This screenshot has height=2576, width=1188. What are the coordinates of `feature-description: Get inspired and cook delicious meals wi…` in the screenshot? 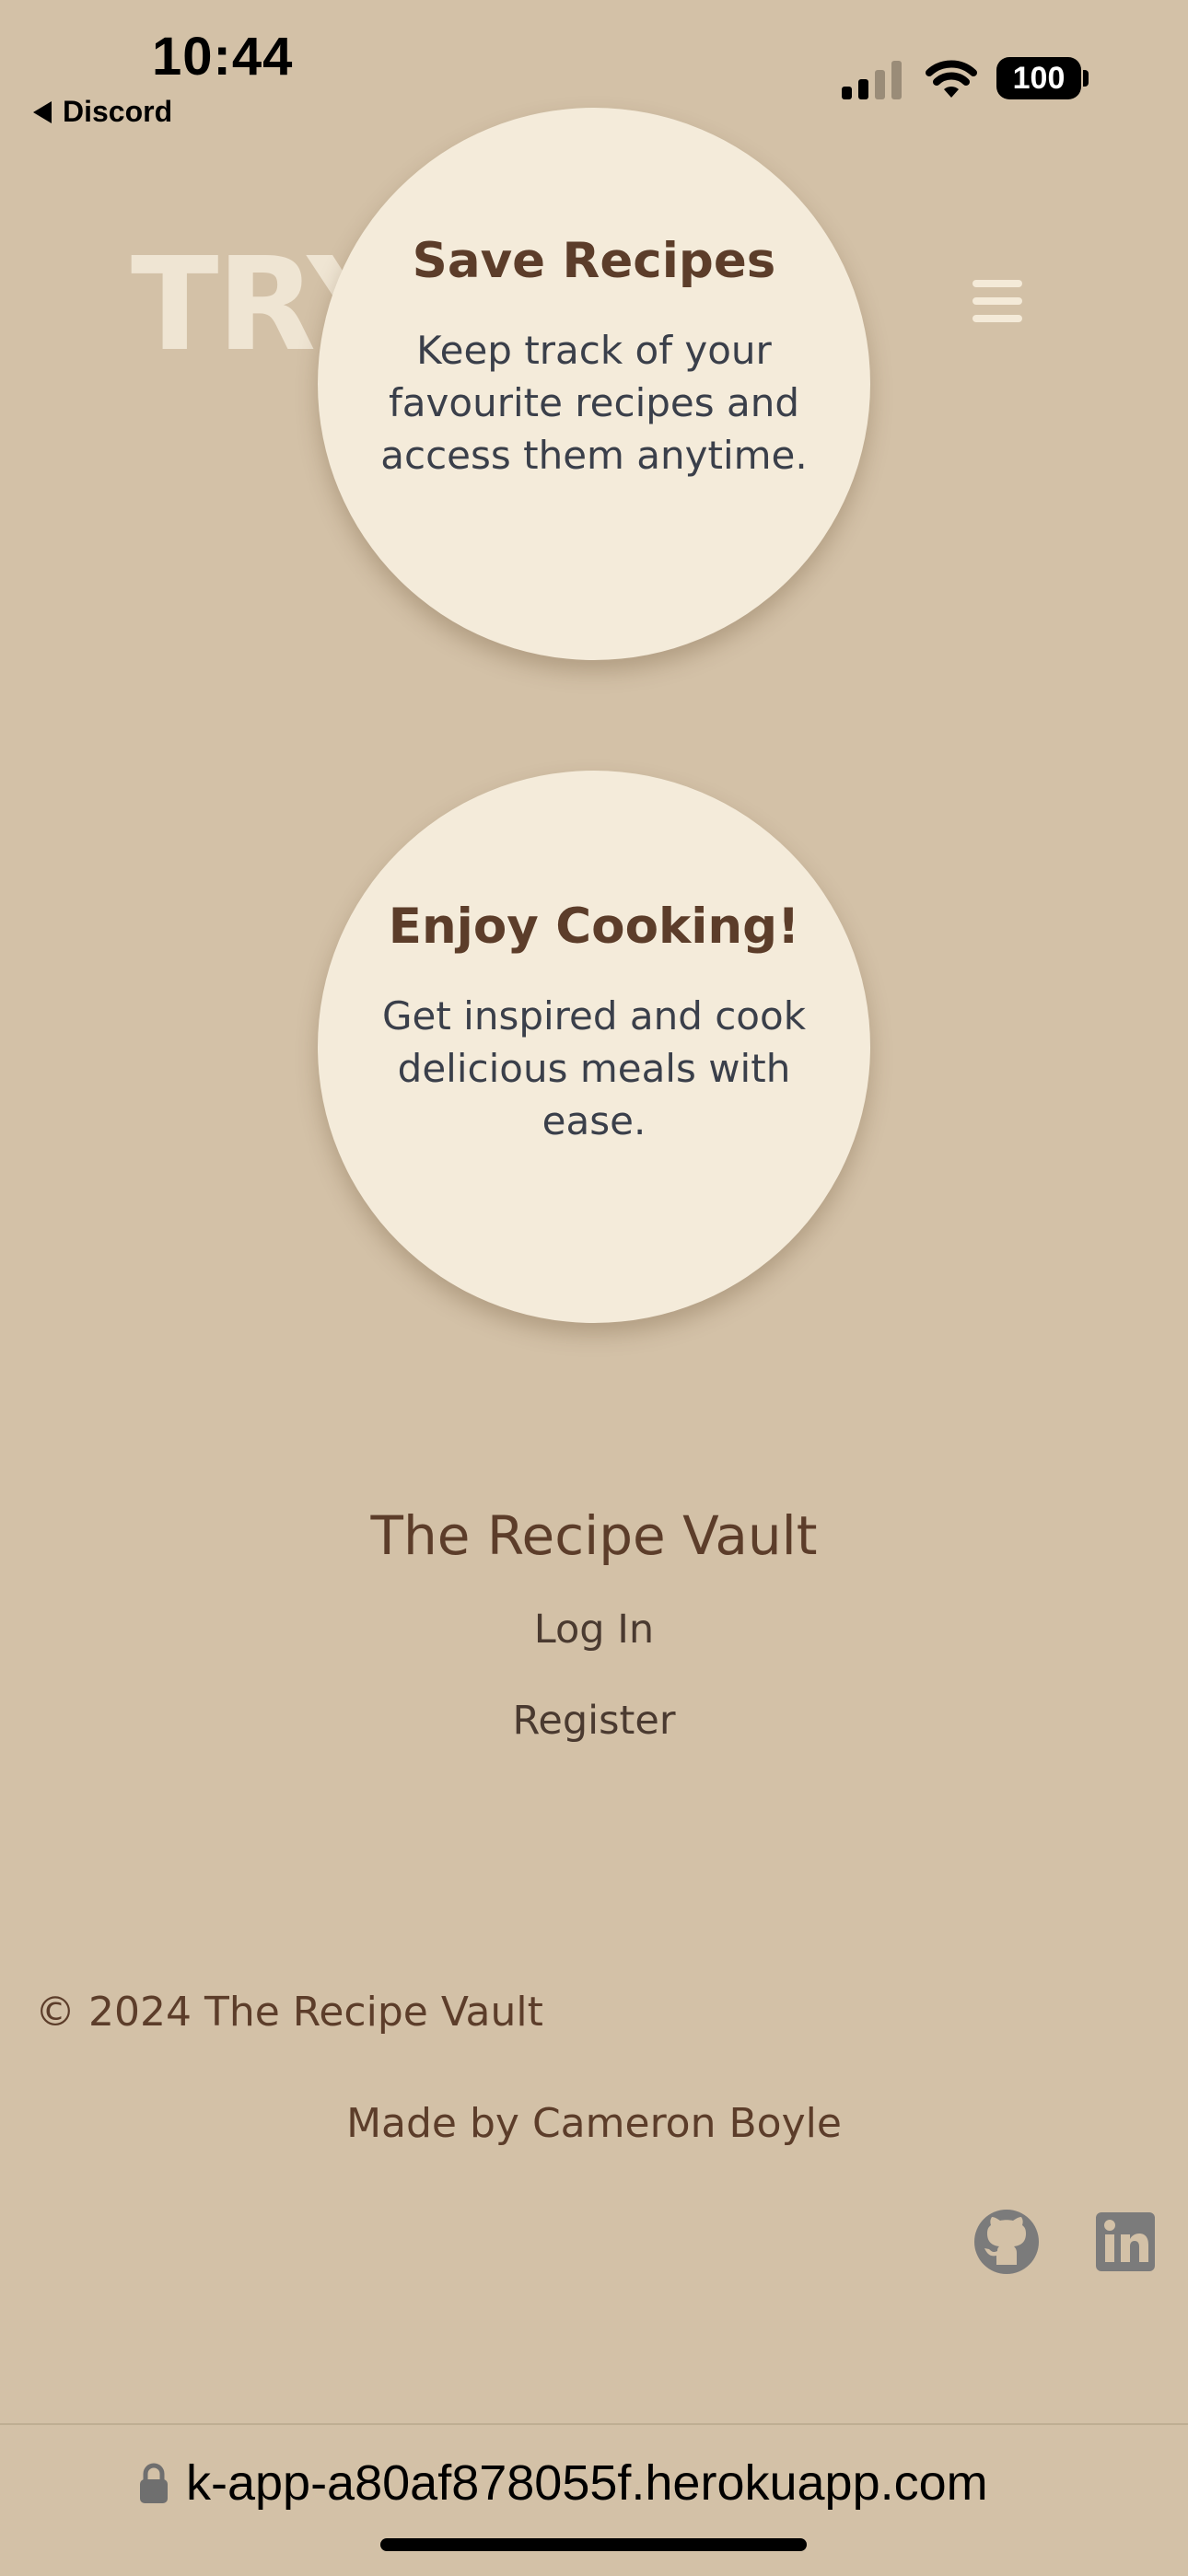 It's located at (594, 1068).